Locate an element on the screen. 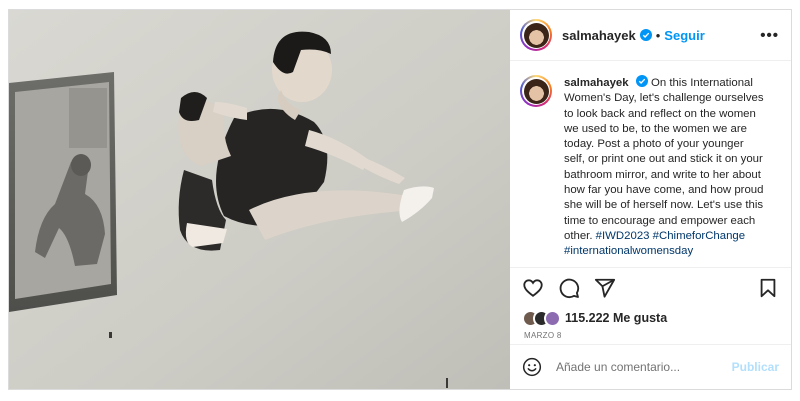 The width and height of the screenshot is (800, 401). verified-badge-icon is located at coordinates (645, 35).